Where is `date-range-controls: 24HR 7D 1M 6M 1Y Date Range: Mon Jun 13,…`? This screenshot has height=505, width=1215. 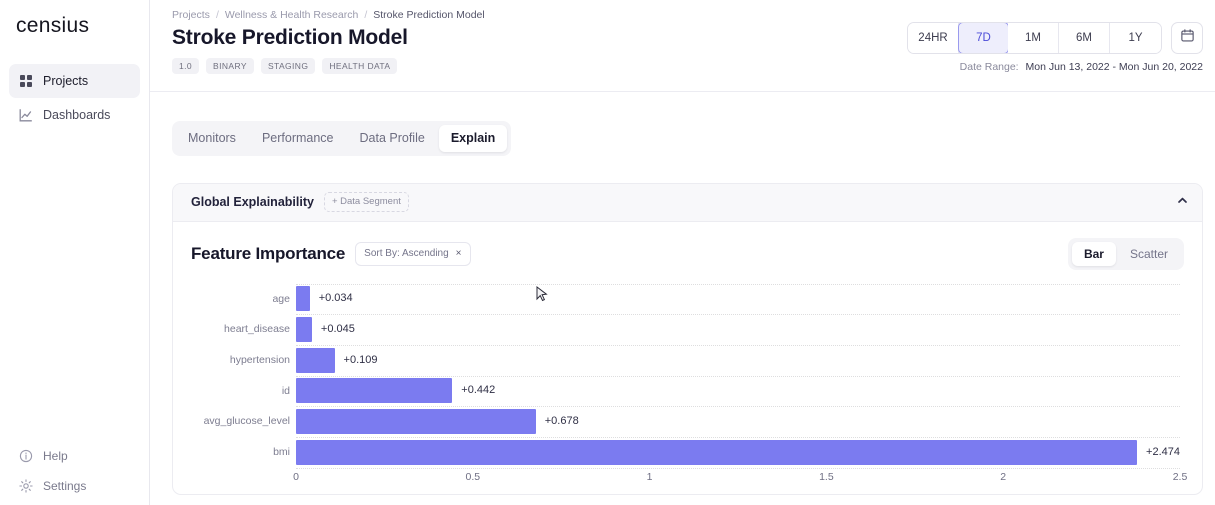
date-range-controls: 24HR 7D 1M 6M 1Y Date Range: Mon Jun 13,… is located at coordinates (1055, 47).